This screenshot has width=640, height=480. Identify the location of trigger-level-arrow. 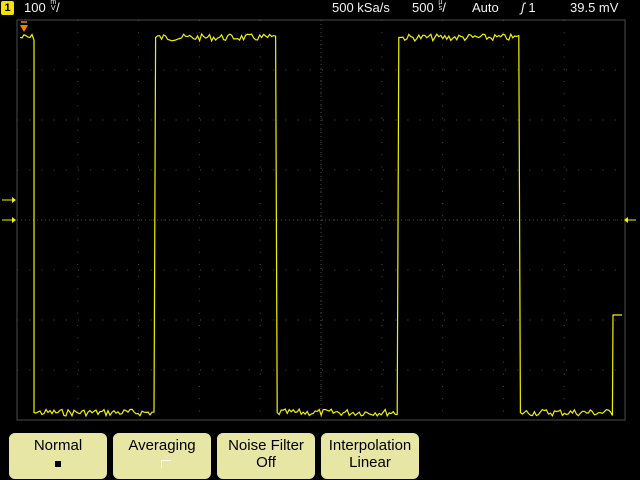
(14, 200).